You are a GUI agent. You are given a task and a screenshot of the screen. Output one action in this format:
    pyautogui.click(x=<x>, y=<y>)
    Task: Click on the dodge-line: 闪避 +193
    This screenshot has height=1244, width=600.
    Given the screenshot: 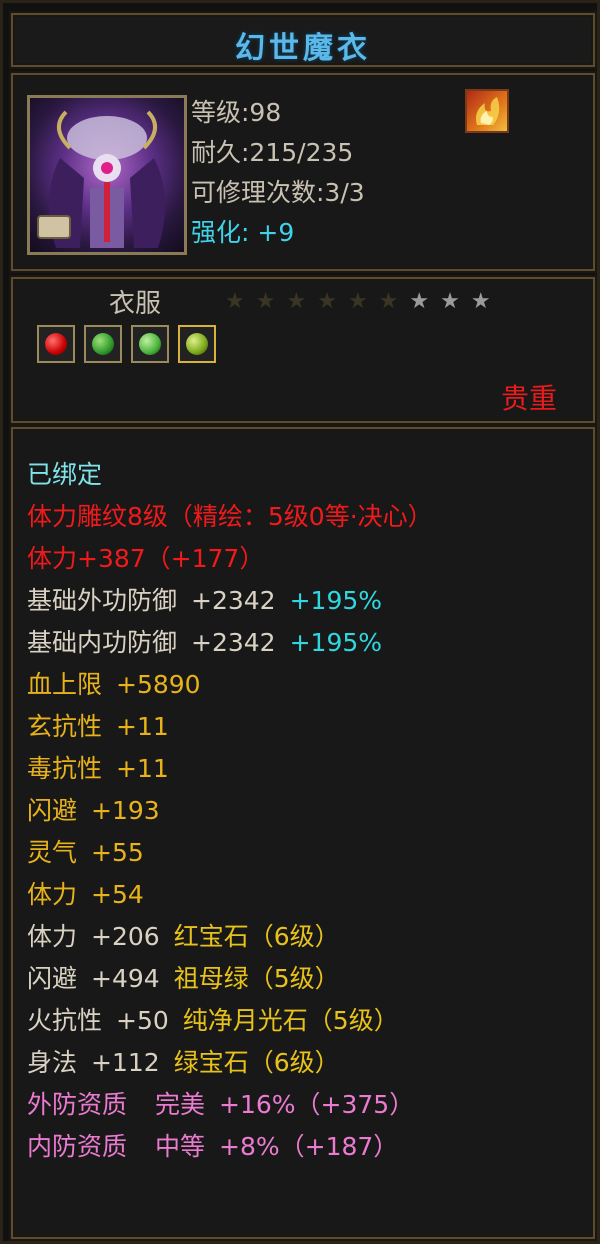 What is the action you would take?
    pyautogui.click(x=93, y=809)
    